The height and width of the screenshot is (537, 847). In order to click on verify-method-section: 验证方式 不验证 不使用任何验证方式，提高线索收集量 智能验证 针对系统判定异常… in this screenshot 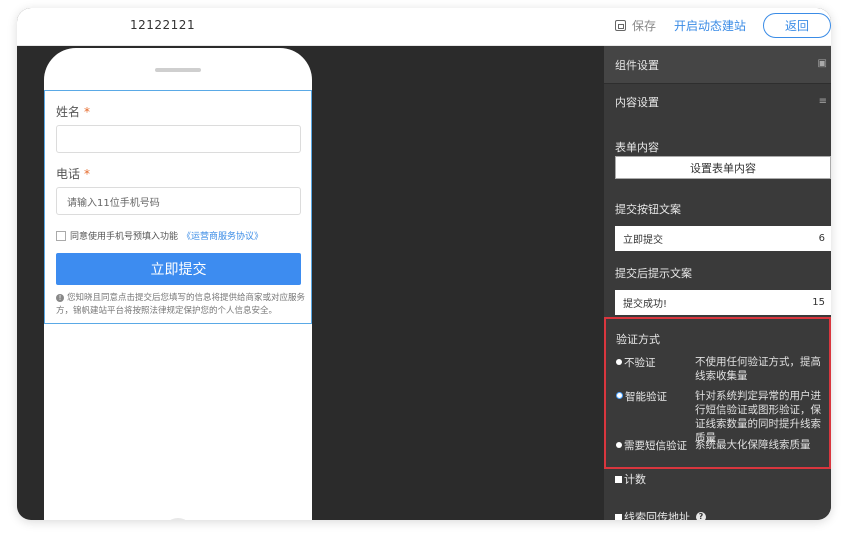, I will do `click(717, 393)`.